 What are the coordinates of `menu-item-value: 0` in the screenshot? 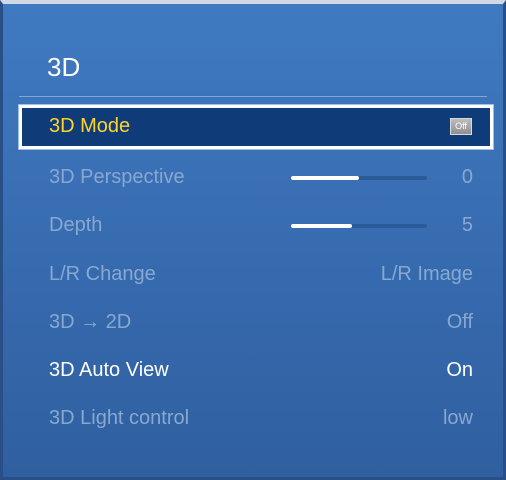 It's located at (467, 177).